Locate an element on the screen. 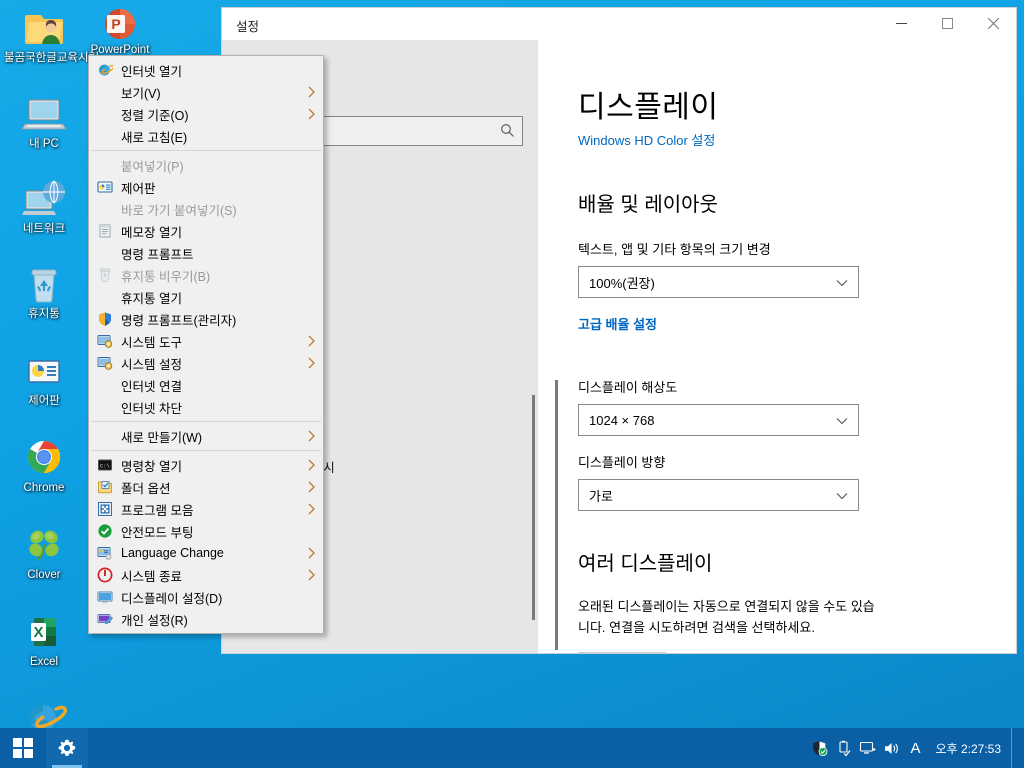 Image resolution: width=1024 pixels, height=768 pixels. window-title-bar: 설정 is located at coordinates (619, 24).